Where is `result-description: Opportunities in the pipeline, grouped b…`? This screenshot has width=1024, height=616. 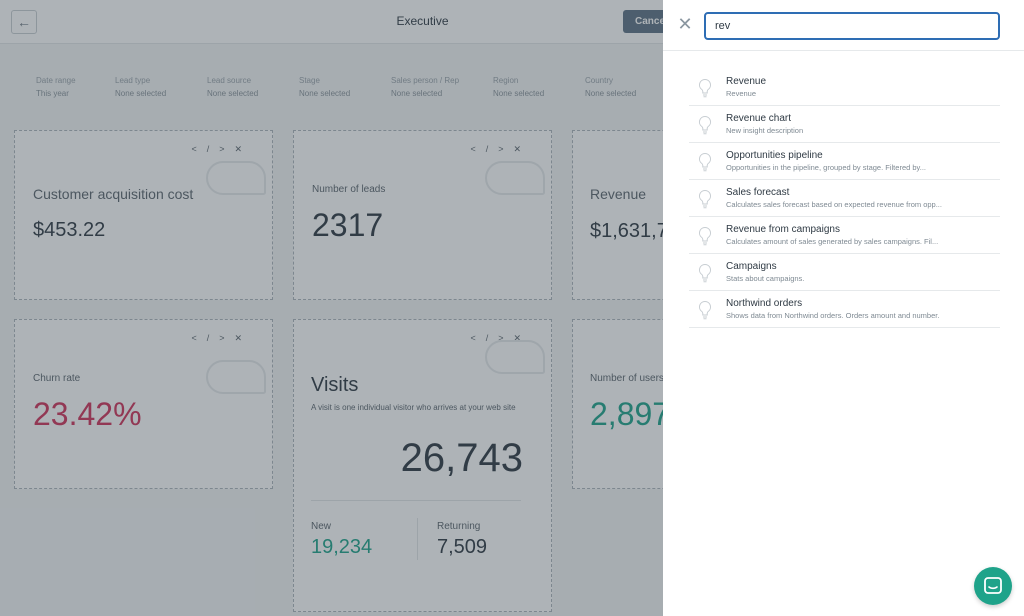
result-description: Opportunities in the pipeline, grouped b… is located at coordinates (826, 167).